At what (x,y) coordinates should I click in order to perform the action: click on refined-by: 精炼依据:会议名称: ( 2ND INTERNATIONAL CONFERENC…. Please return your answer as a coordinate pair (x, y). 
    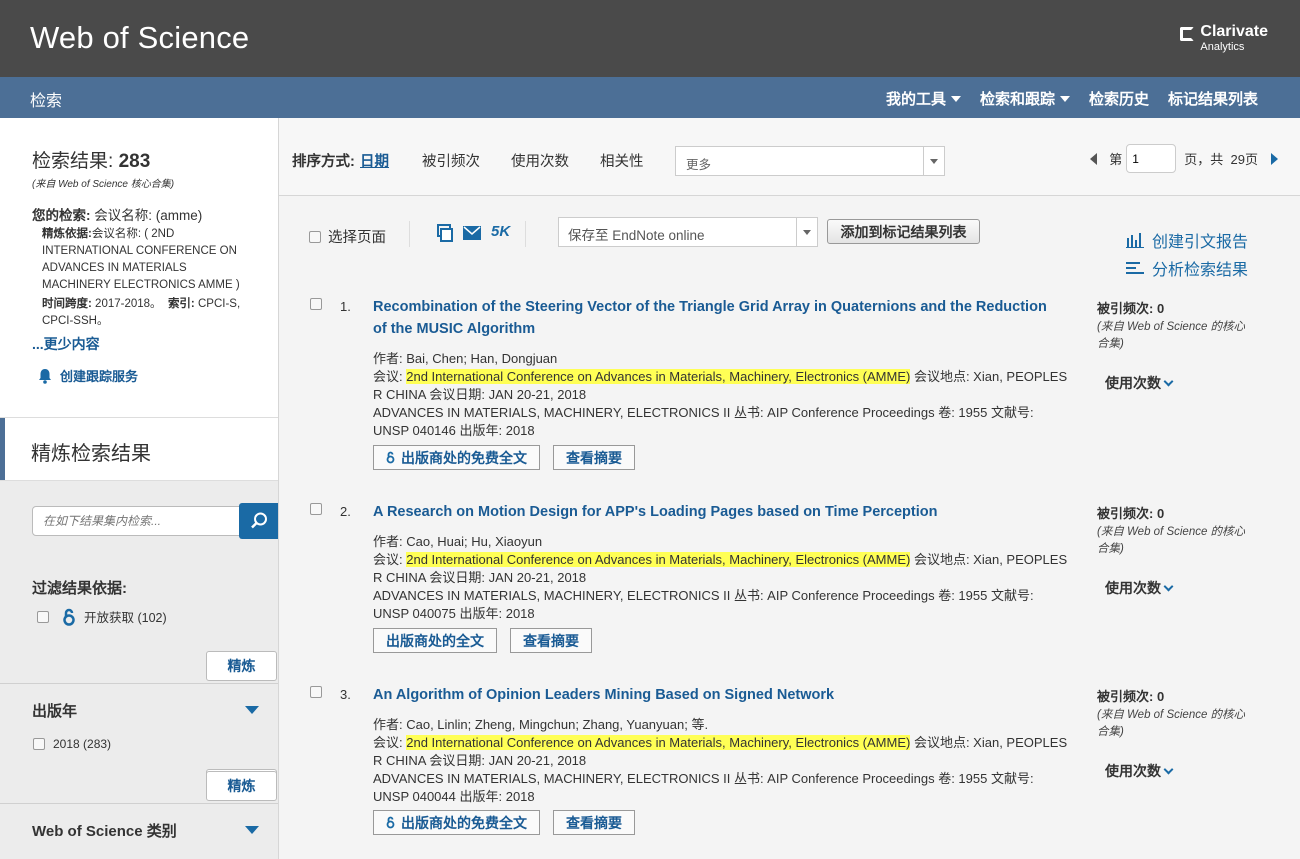
    Looking at the image, I should click on (141, 259).